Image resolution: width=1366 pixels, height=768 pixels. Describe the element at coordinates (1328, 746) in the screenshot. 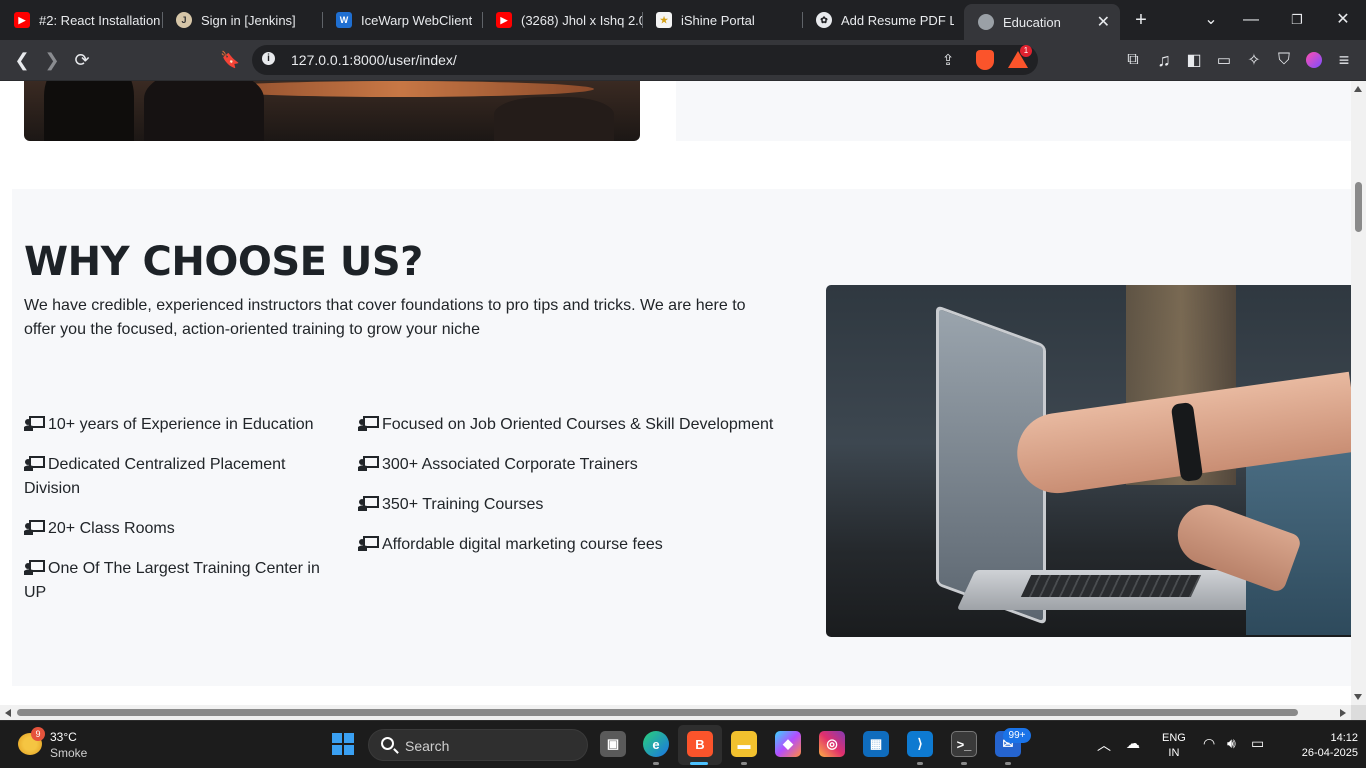

I see `system-clock: 14:12 26-04-2025` at that location.